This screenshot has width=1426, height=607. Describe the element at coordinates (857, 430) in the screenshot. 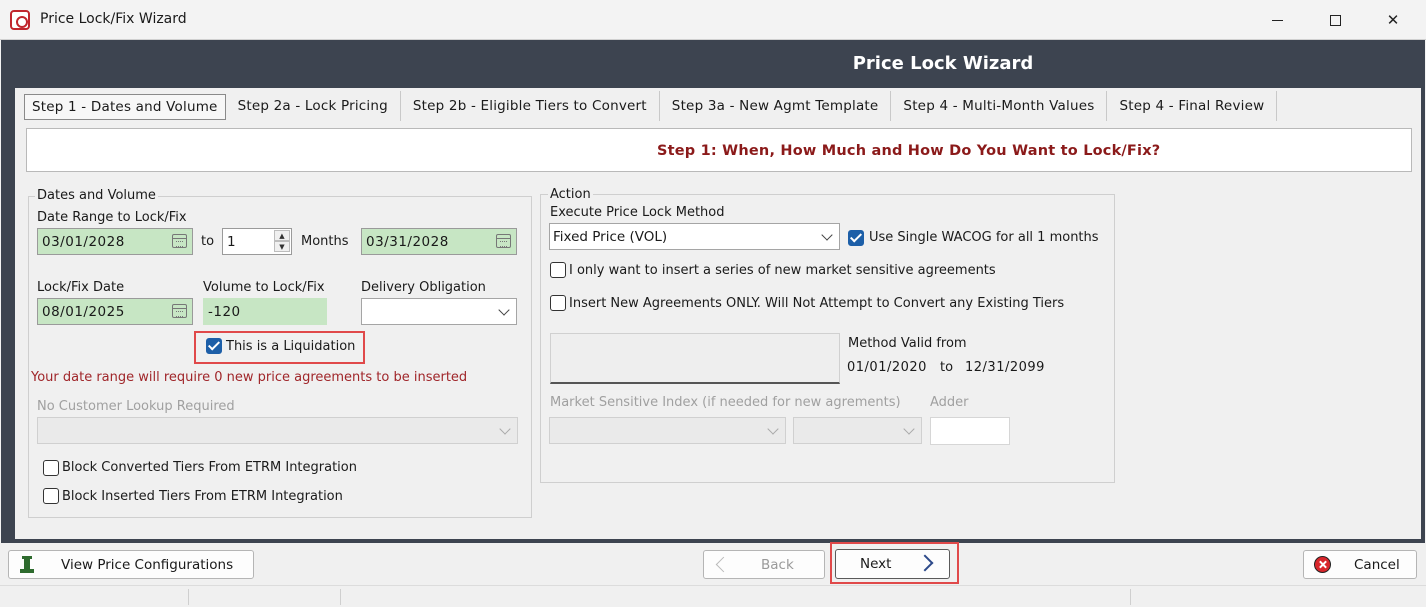

I see `market-index-secondary-select` at that location.